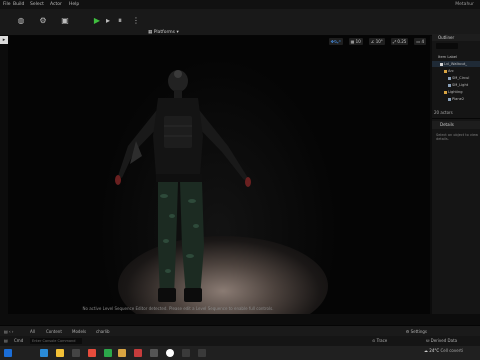 This screenshot has width=480, height=360. Describe the element at coordinates (456, 85) in the screenshot. I see `outliner-item-sm-light: SM_Light` at that location.